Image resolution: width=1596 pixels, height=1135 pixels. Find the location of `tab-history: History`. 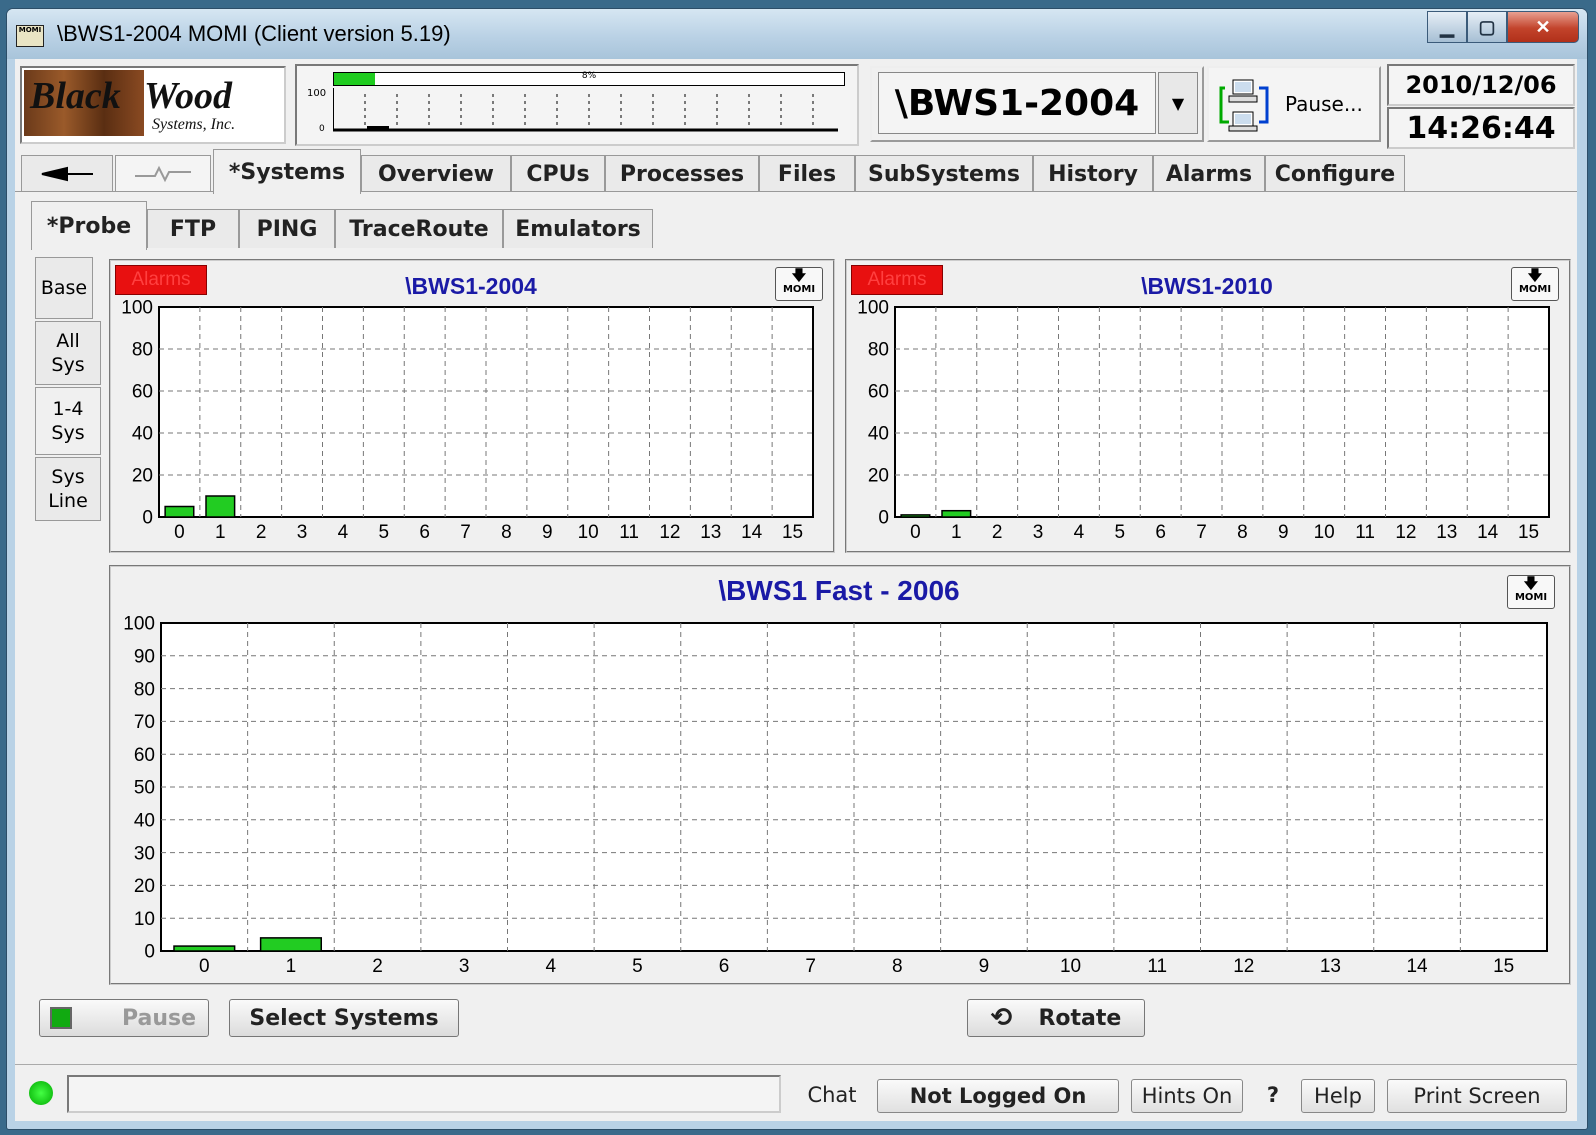

tab-history: History is located at coordinates (1093, 173).